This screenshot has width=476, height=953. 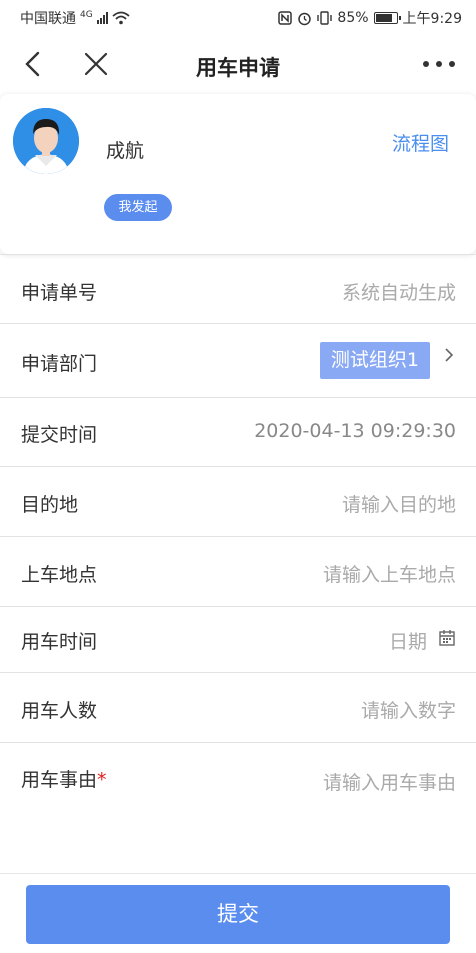 I want to click on field-label: 申请部门, so click(x=59, y=364).